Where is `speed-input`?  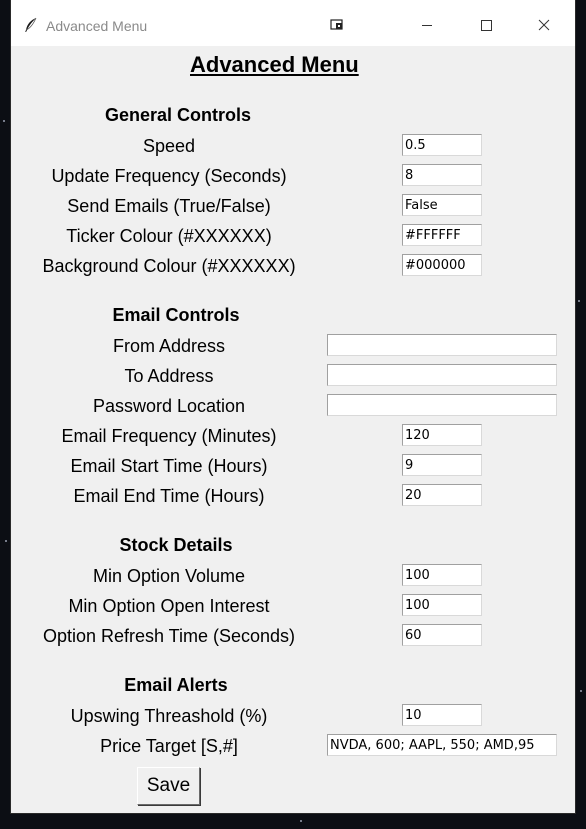
speed-input is located at coordinates (442, 145).